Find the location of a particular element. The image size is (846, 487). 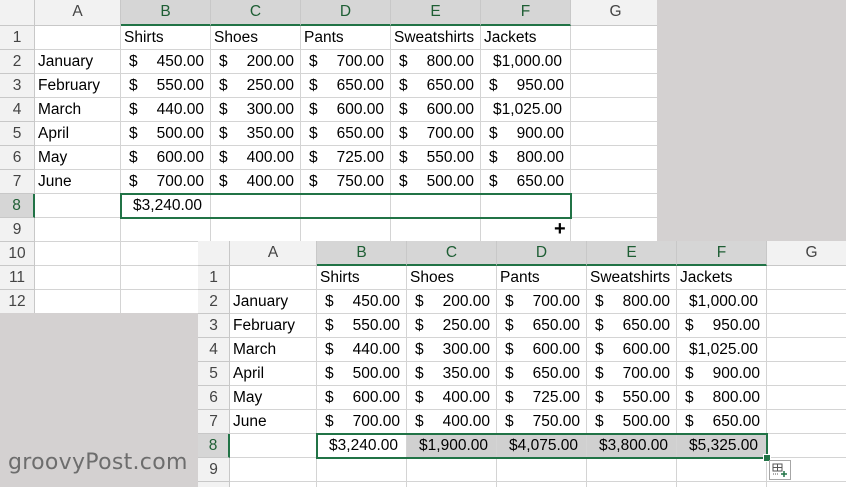

cell-a7: June is located at coordinates (273, 422).